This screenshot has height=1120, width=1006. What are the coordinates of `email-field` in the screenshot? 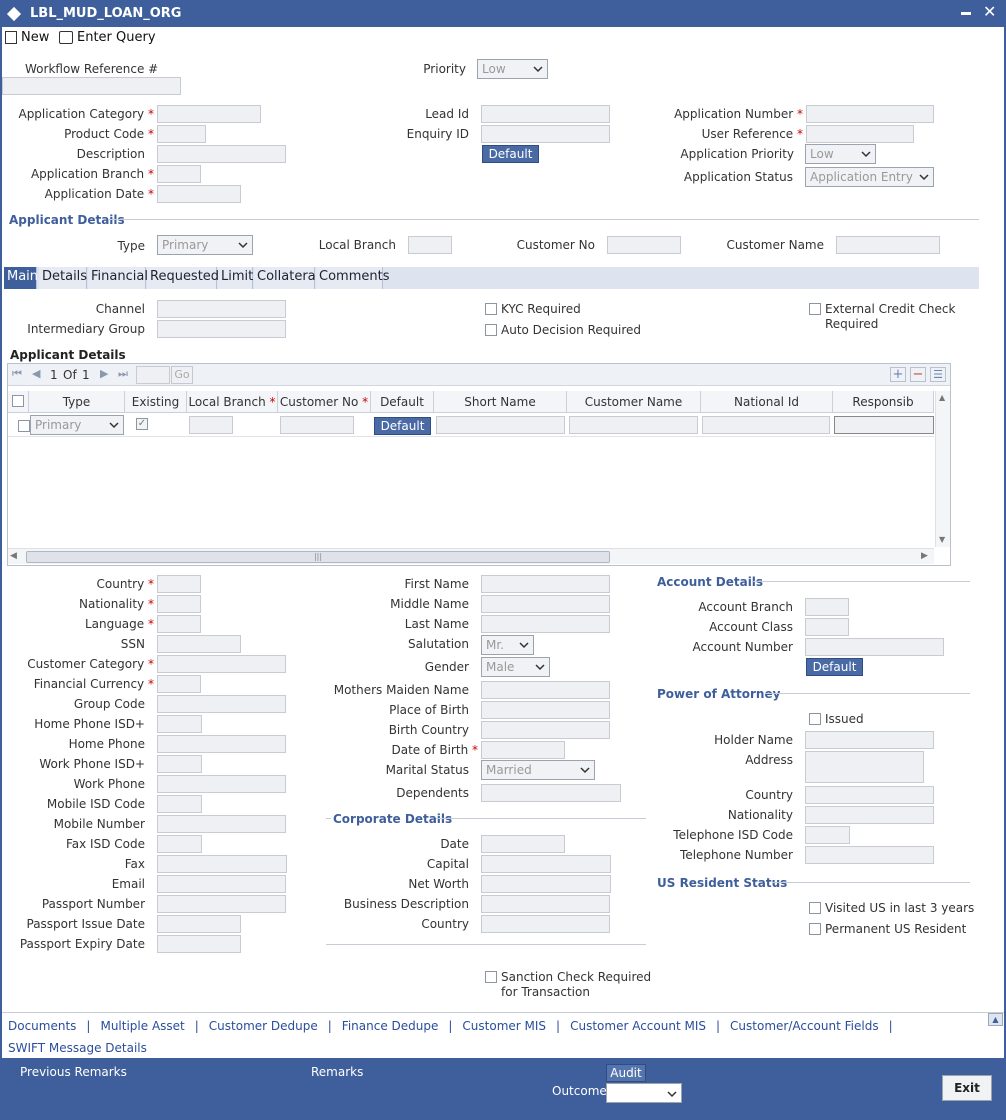 It's located at (221, 884).